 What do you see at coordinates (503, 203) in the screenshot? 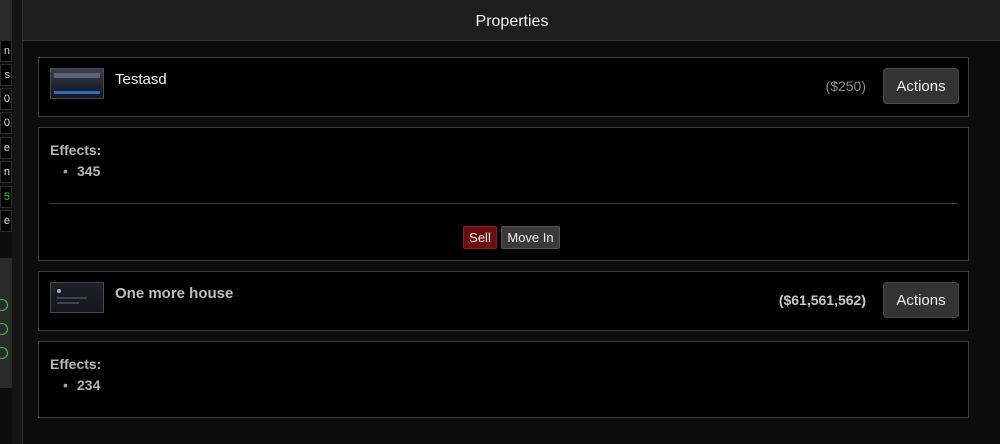
I see `divider` at bounding box center [503, 203].